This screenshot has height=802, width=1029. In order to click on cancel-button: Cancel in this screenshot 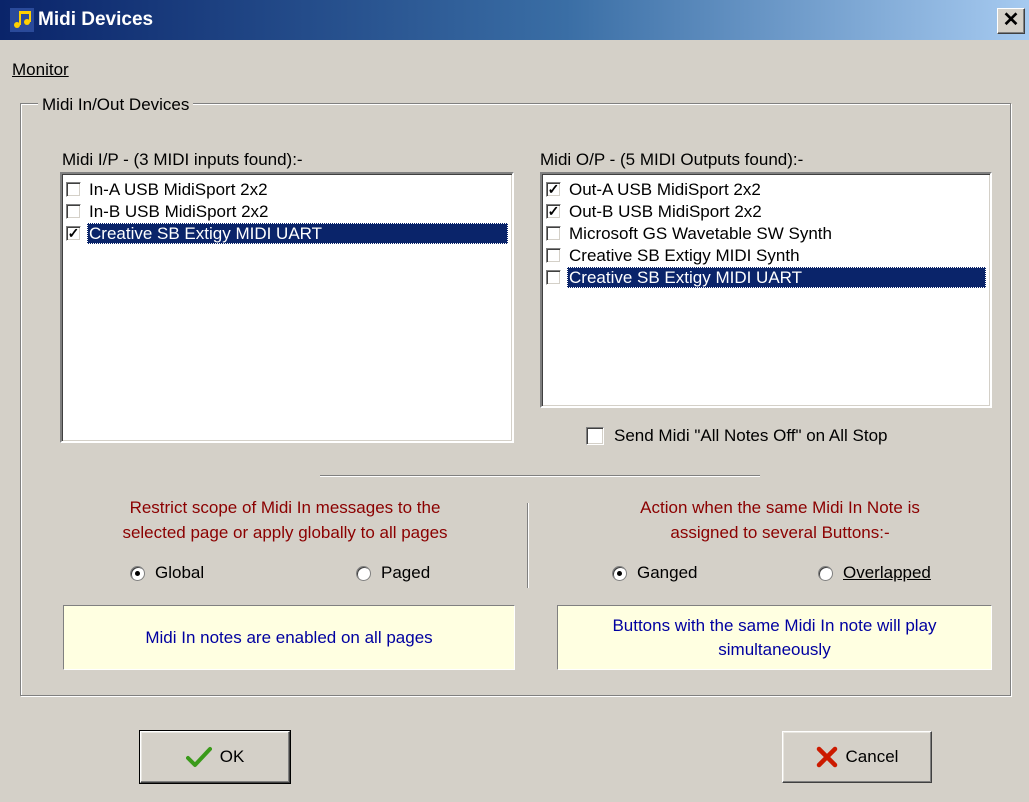, I will do `click(857, 757)`.